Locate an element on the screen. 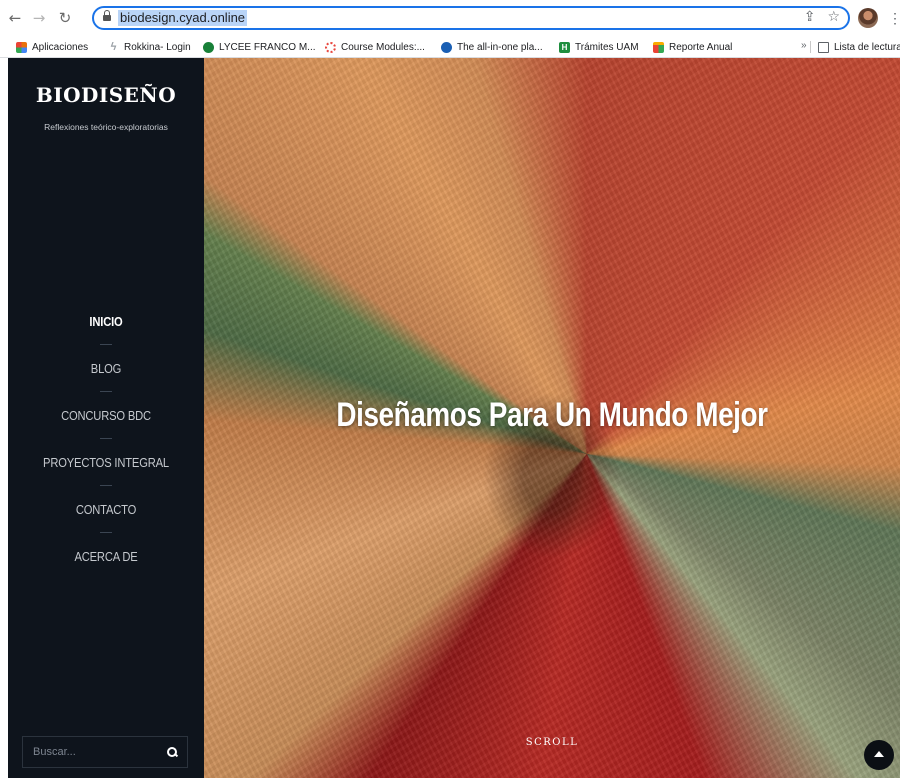 This screenshot has height=778, width=900. site-logo: BIODISEÑO is located at coordinates (106, 95).